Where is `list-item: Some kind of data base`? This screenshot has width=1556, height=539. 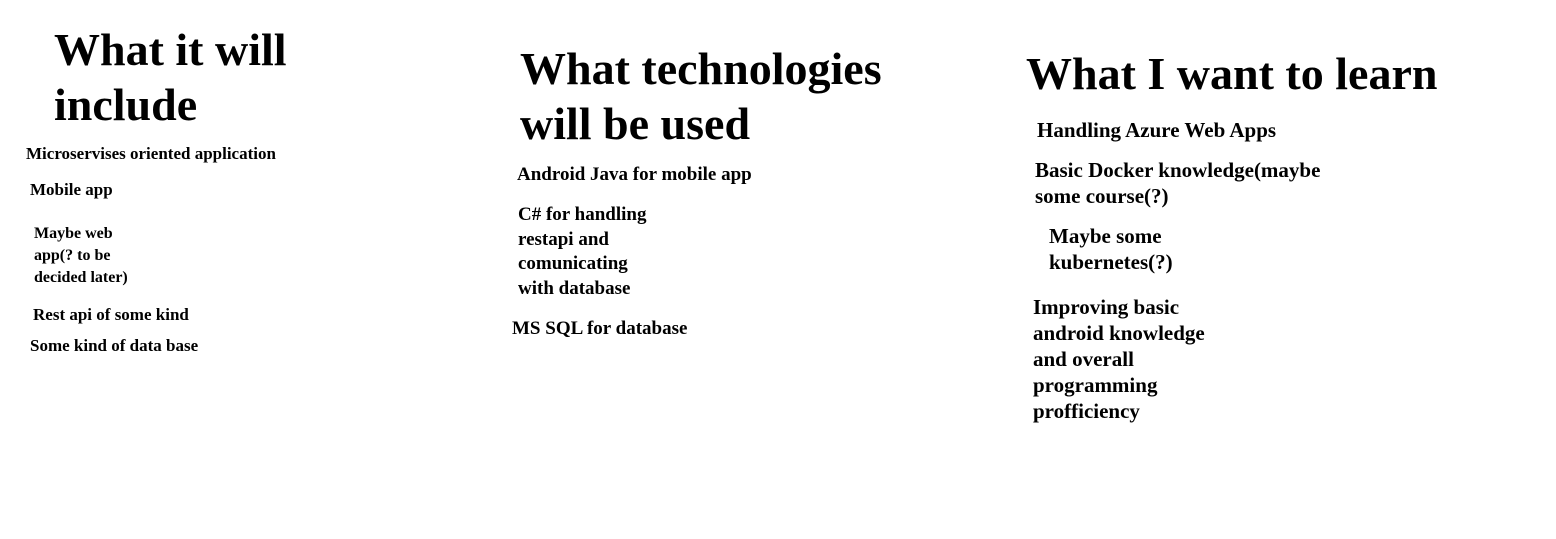
list-item: Some kind of data base is located at coordinates (114, 345).